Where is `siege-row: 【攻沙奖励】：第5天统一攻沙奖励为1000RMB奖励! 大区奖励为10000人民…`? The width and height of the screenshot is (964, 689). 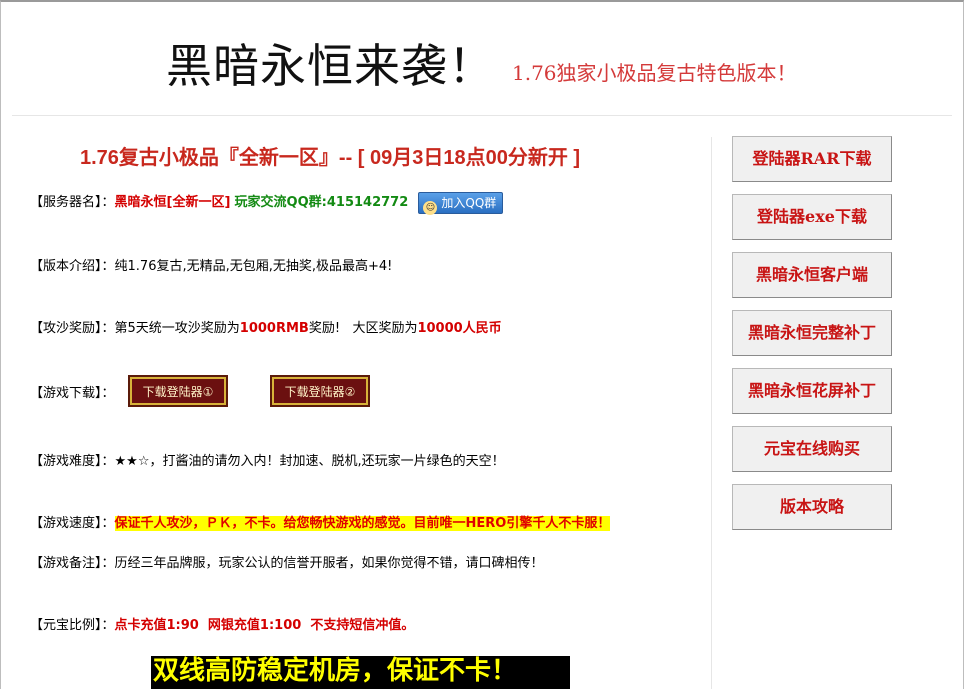 siege-row: 【攻沙奖励】：第5天统一攻沙奖励为1000RMB奖励! 大区奖励为10000人民… is located at coordinates (266, 326).